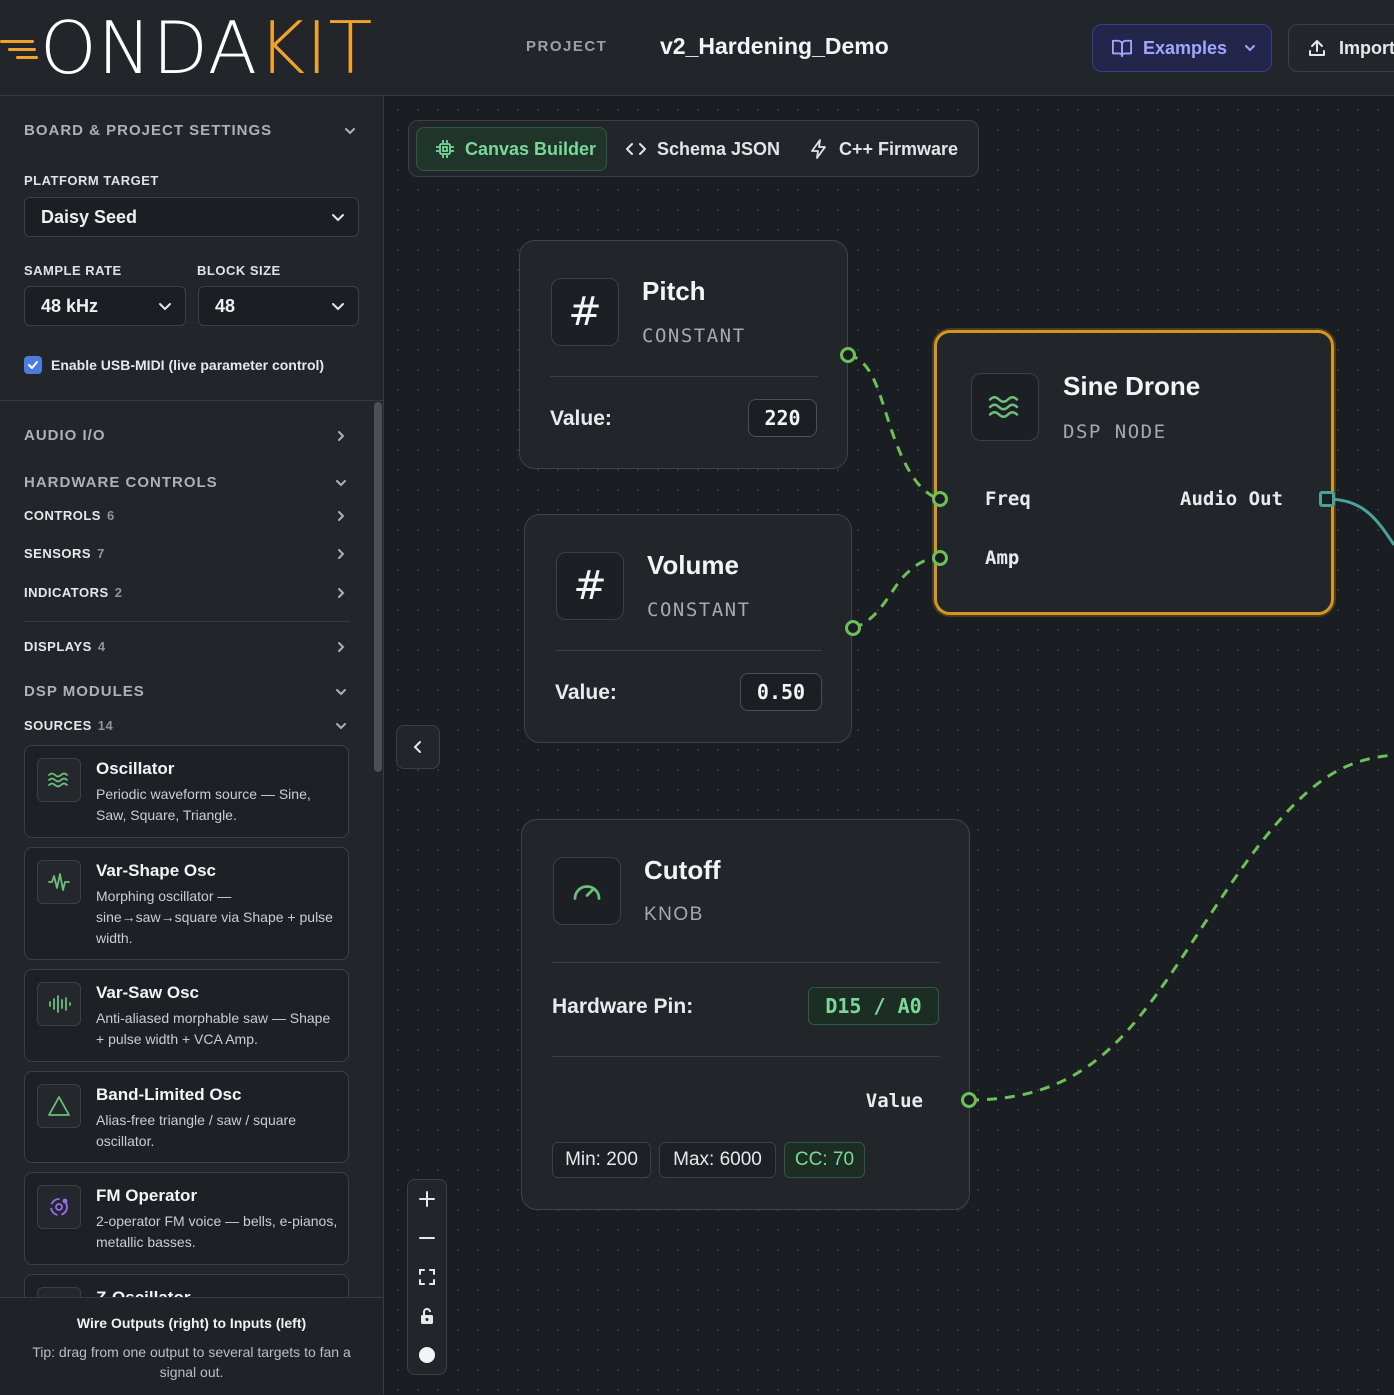 The height and width of the screenshot is (1395, 1394). What do you see at coordinates (1005, 407) in the screenshot?
I see `waves-icon` at bounding box center [1005, 407].